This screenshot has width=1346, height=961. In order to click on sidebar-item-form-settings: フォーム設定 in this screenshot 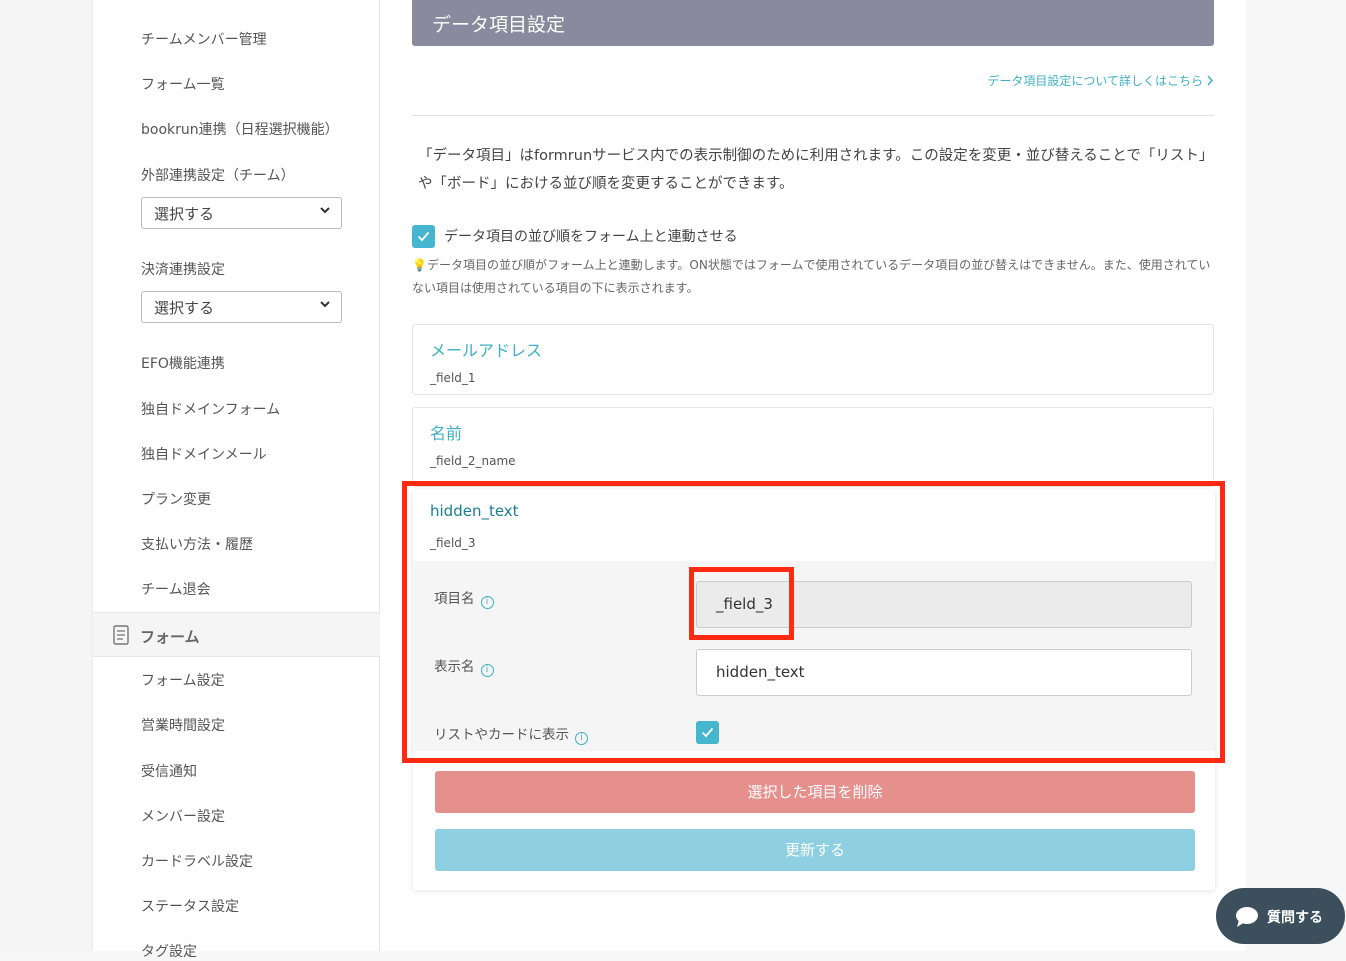, I will do `click(183, 680)`.